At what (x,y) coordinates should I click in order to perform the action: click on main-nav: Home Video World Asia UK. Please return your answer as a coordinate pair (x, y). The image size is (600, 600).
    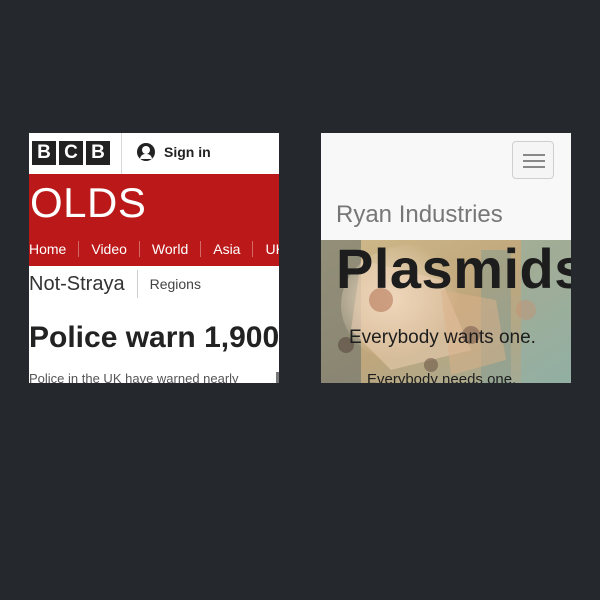
    Looking at the image, I should click on (154, 249).